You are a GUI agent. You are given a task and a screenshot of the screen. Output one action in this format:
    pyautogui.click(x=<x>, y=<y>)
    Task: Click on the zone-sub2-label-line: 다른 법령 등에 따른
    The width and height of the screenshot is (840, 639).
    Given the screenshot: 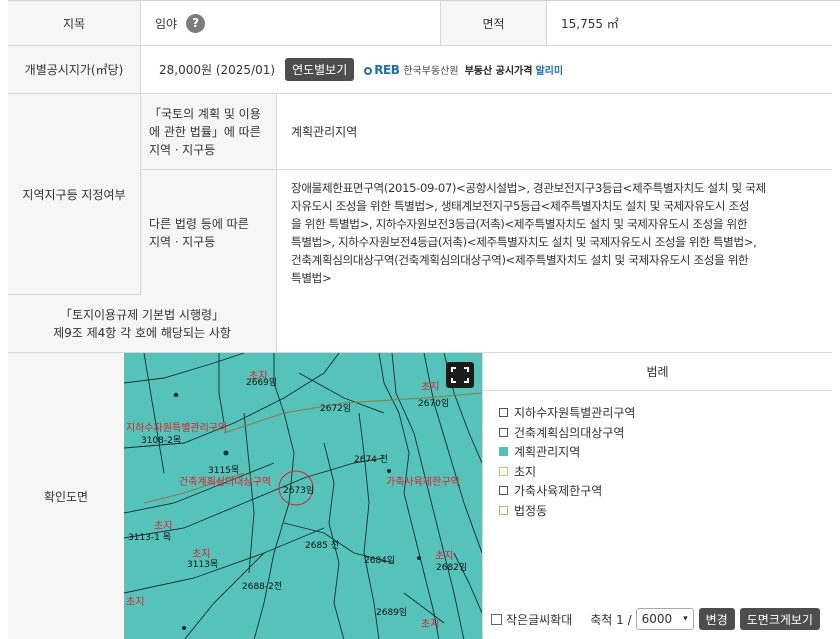 What is the action you would take?
    pyautogui.click(x=199, y=223)
    